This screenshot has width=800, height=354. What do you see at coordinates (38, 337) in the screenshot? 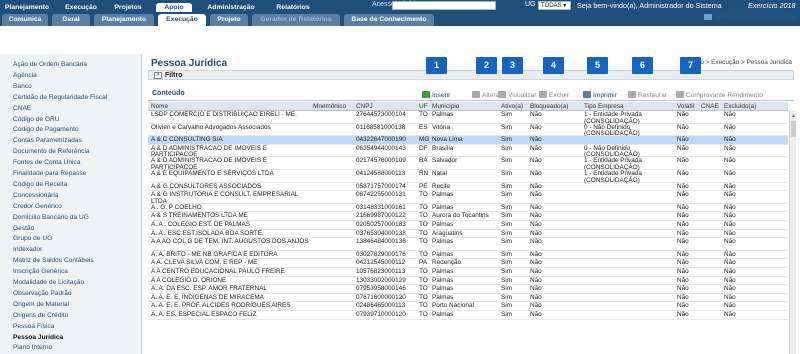
I see `sidebar-item: Pessoa Jurídica` at bounding box center [38, 337].